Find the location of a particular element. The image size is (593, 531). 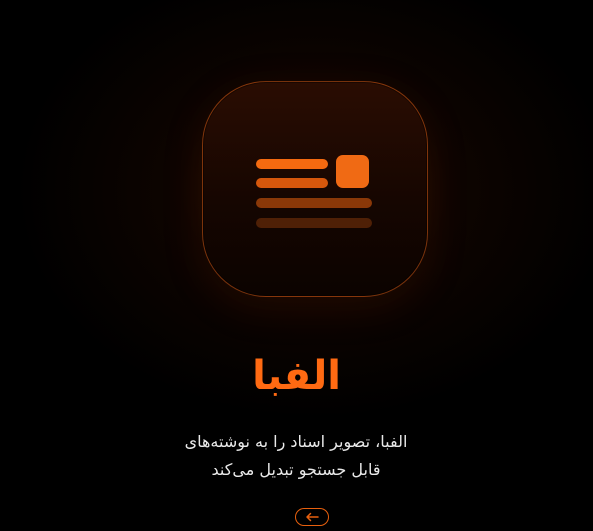

image-block is located at coordinates (352, 171).